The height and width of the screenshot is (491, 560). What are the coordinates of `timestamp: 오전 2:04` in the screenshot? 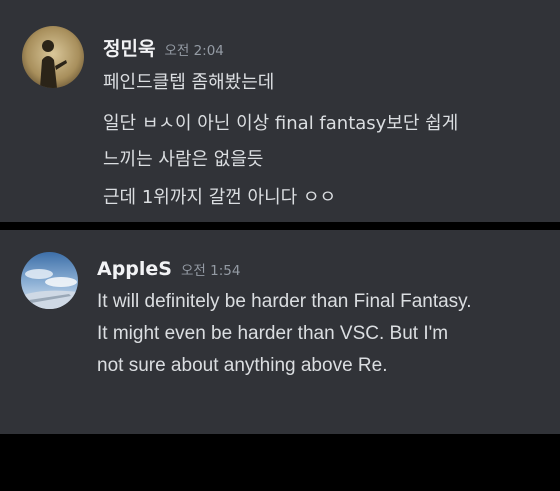 It's located at (193, 49).